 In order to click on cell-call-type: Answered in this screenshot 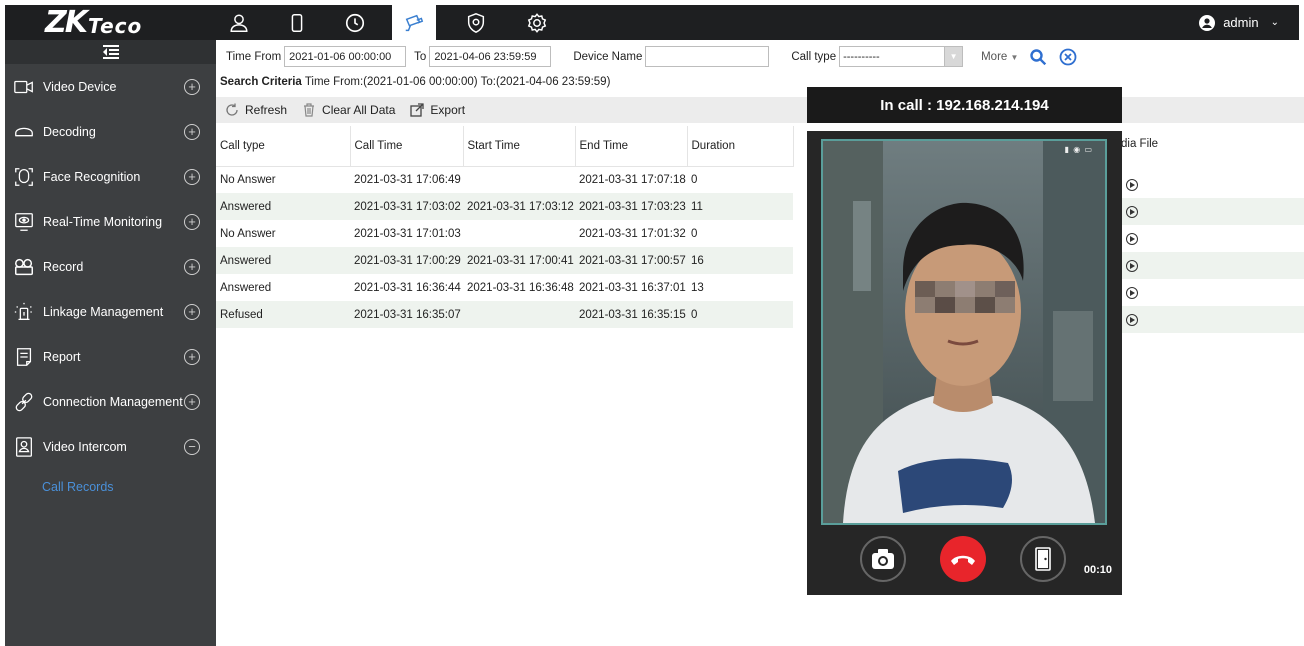, I will do `click(283, 206)`.